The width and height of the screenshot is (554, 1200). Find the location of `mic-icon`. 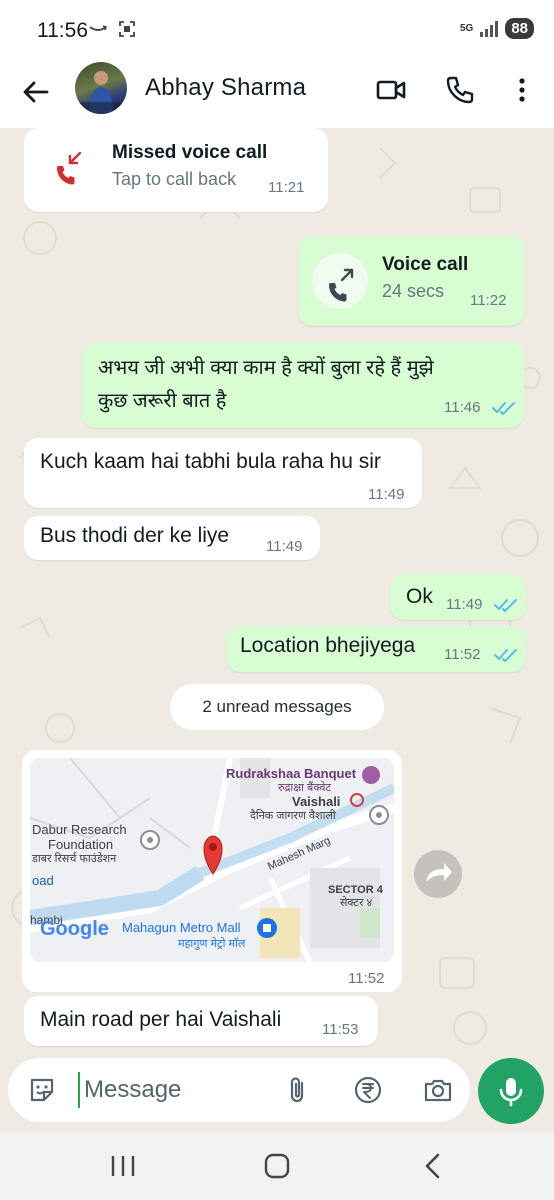

mic-icon is located at coordinates (511, 1092).